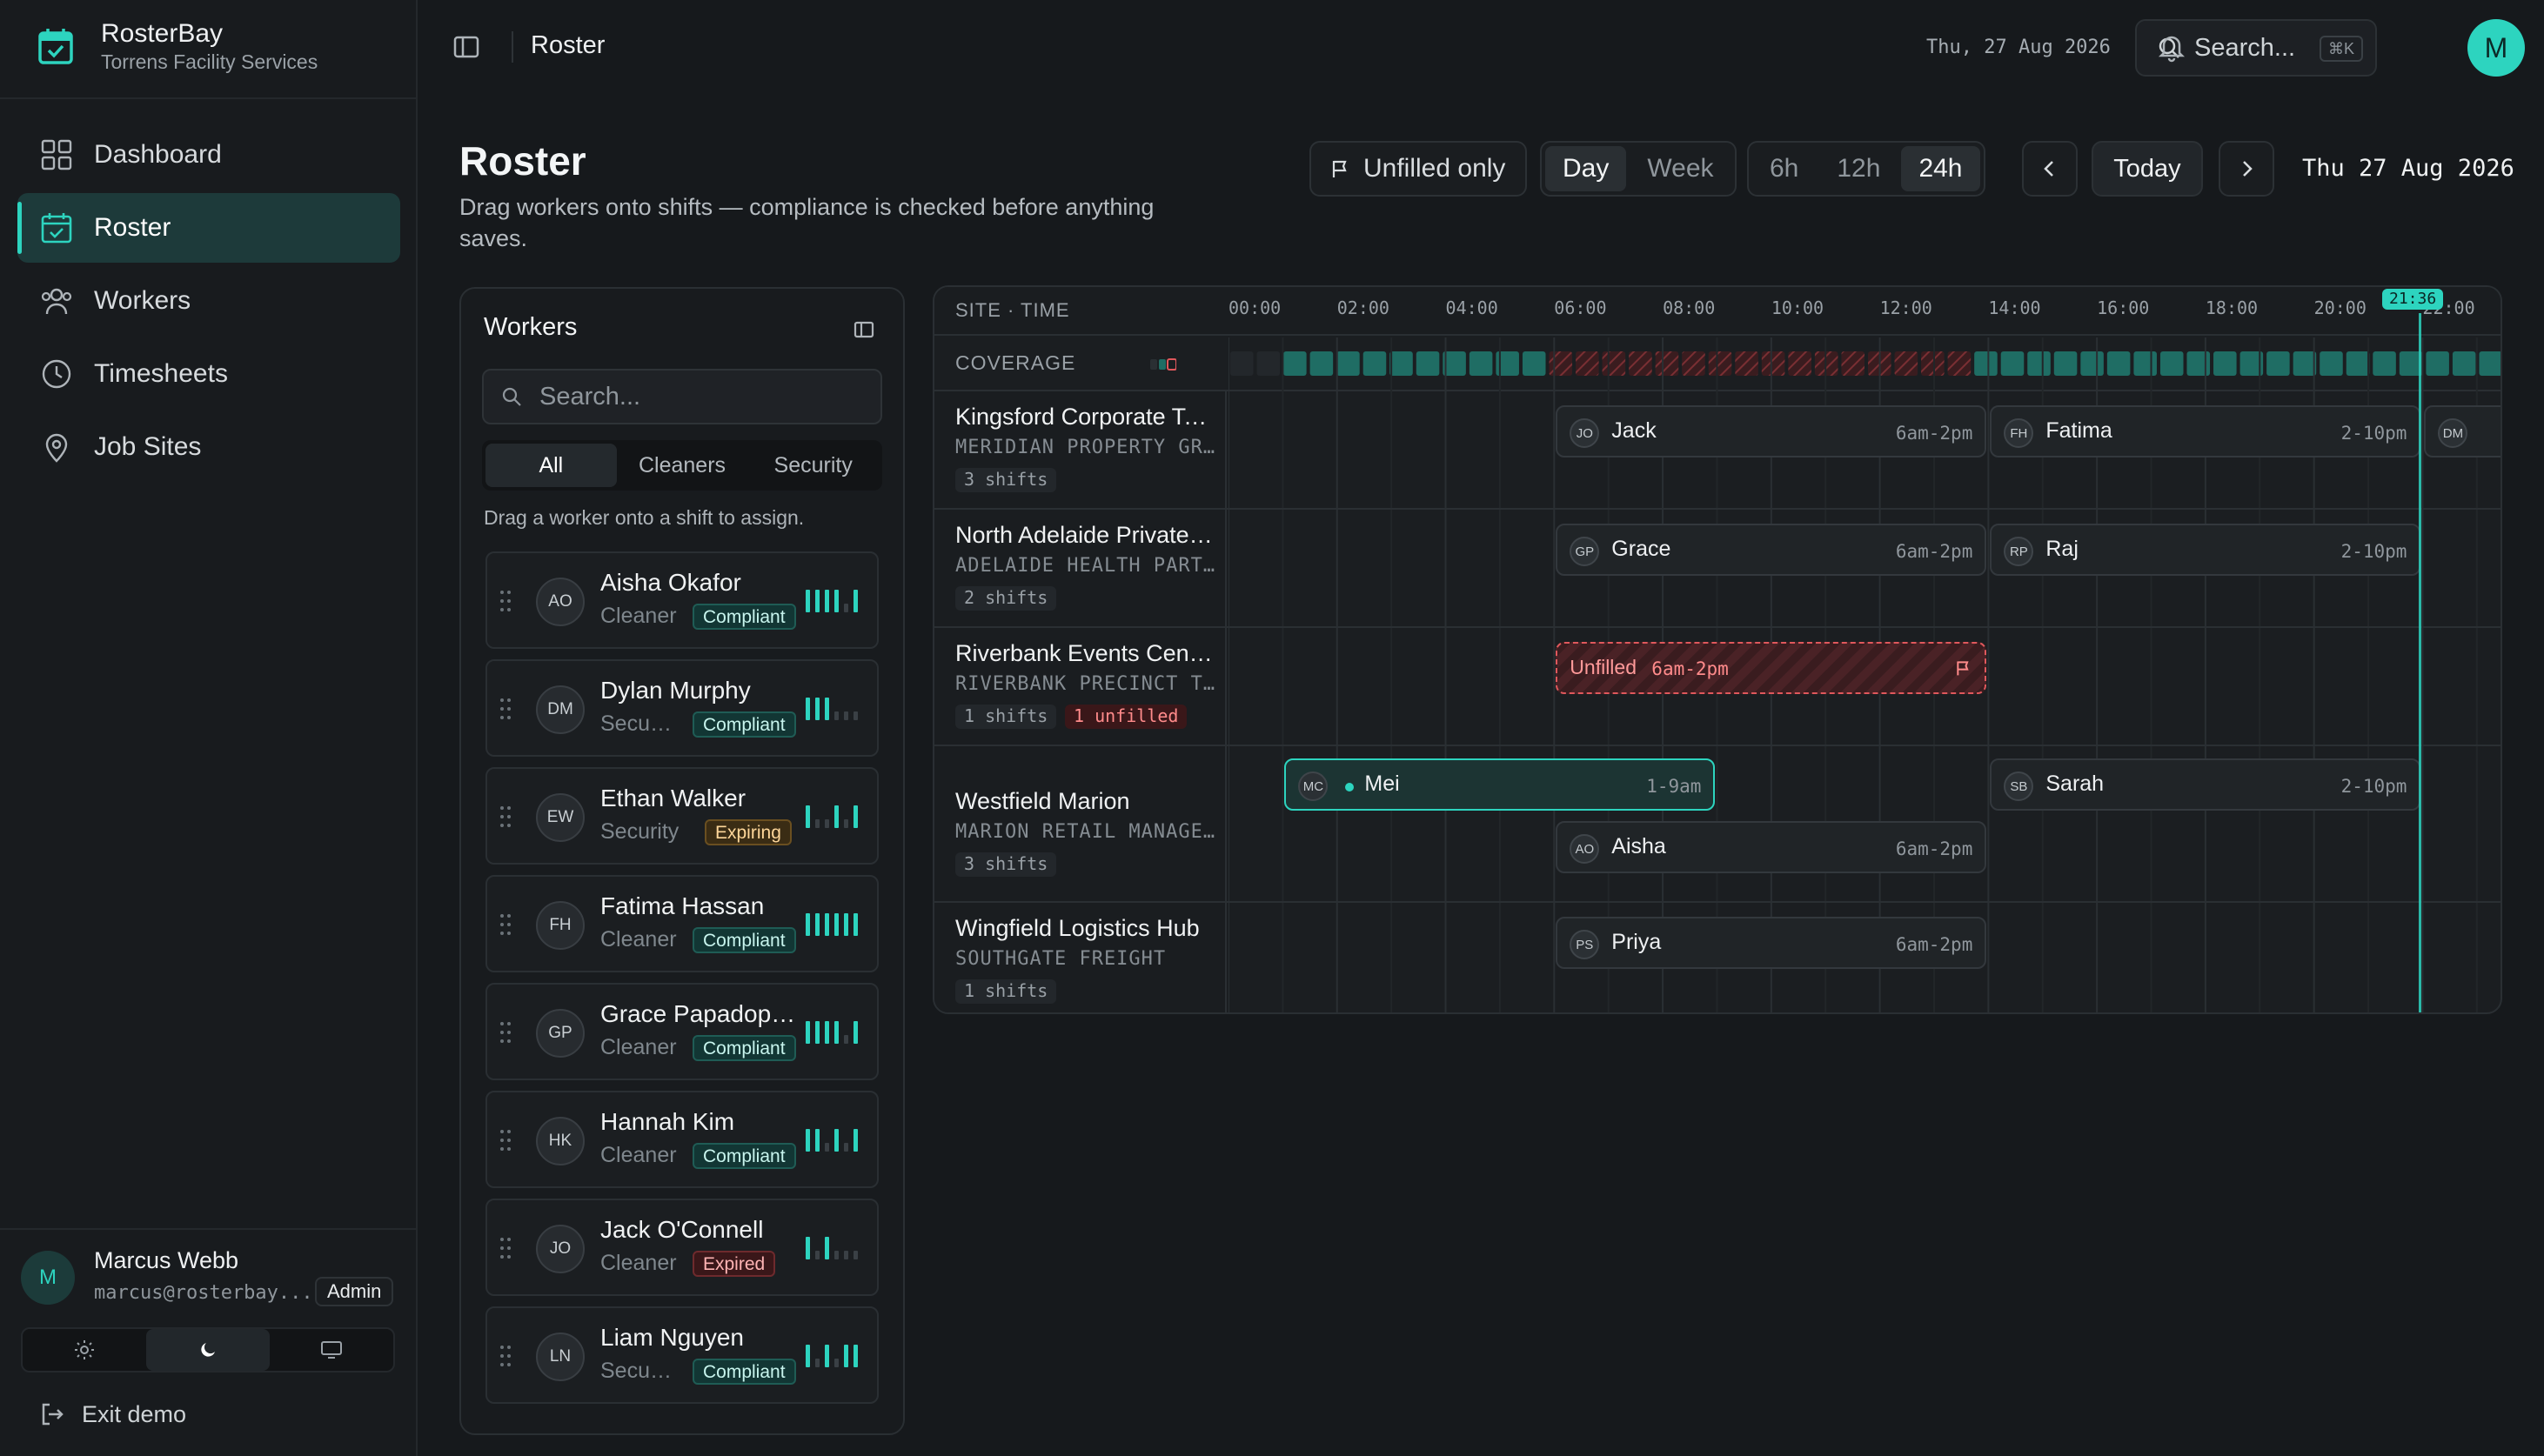 The width and height of the screenshot is (2544, 1456). Describe the element at coordinates (560, 1033) in the screenshot. I see `worker-avatar: GP` at that location.